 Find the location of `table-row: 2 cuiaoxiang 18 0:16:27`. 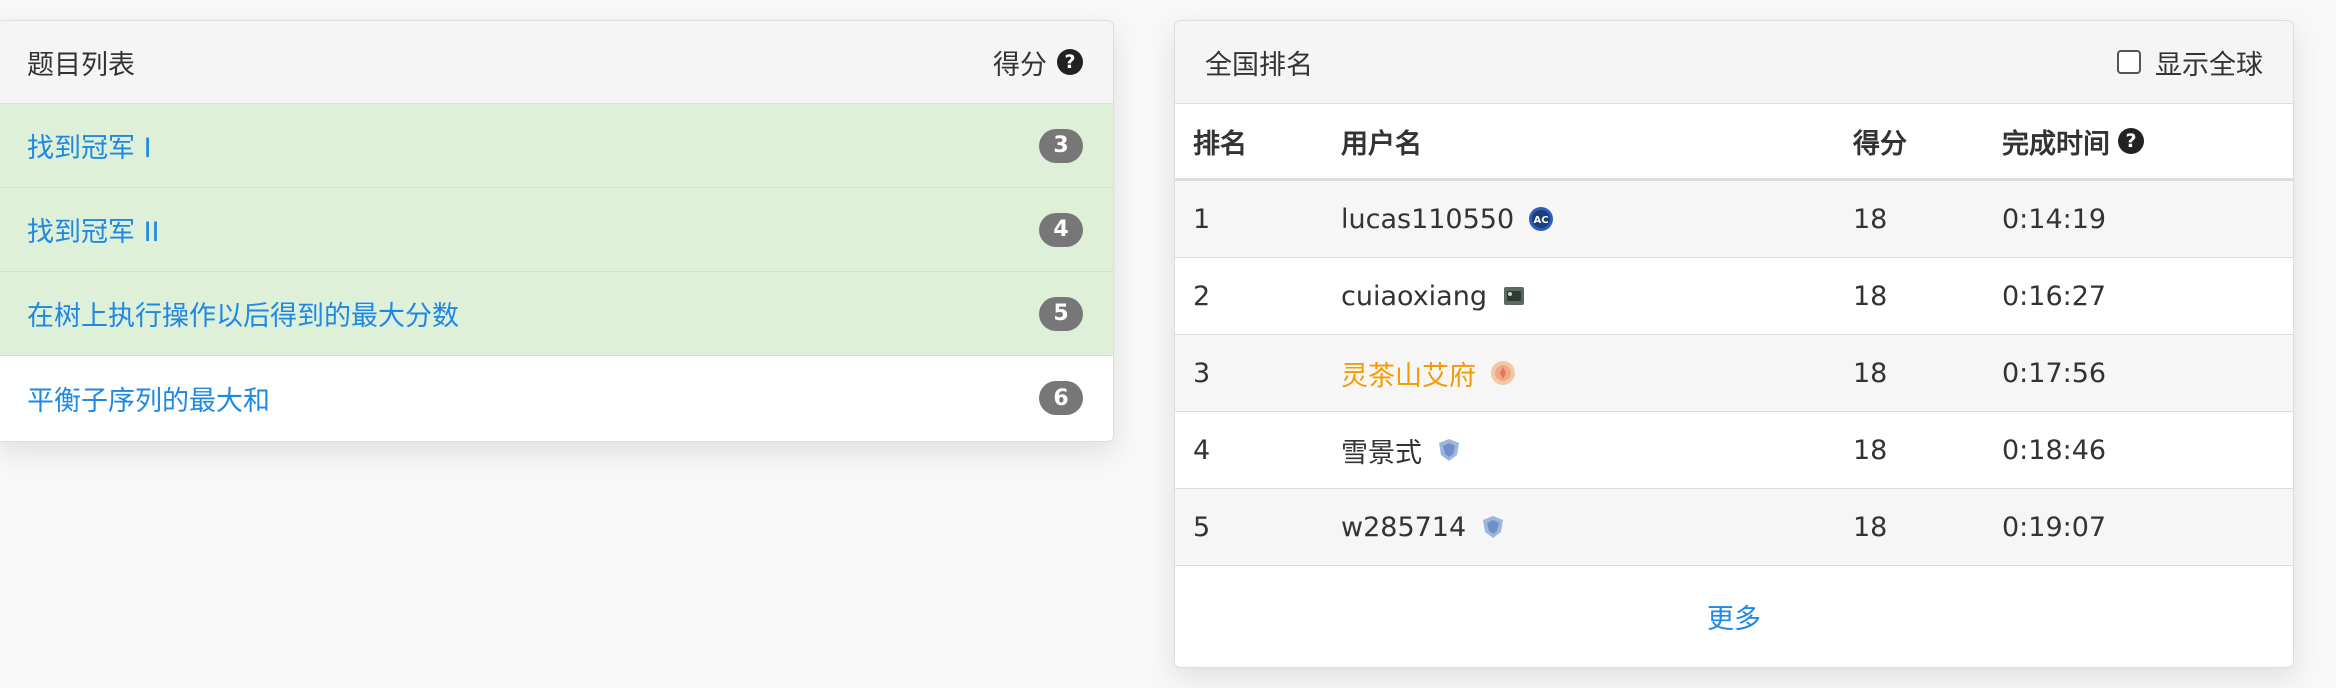

table-row: 2 cuiaoxiang 18 0:16:27 is located at coordinates (1734, 296).